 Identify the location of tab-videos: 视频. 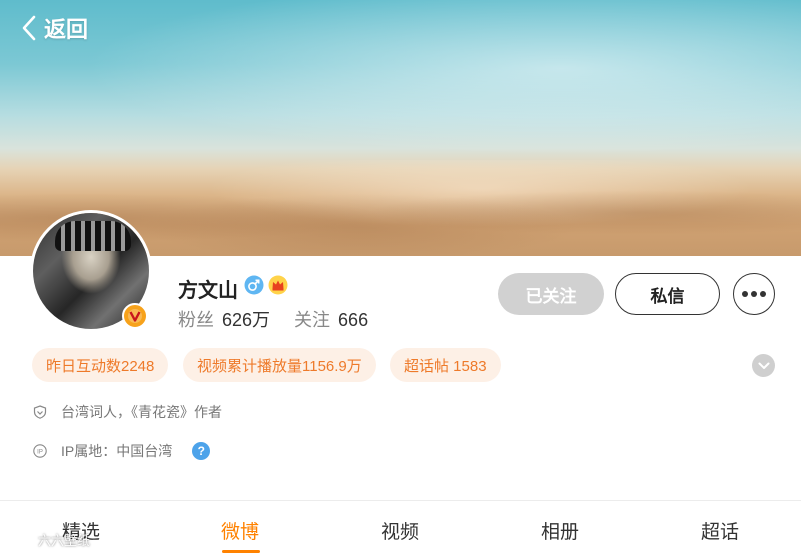
(400, 530).